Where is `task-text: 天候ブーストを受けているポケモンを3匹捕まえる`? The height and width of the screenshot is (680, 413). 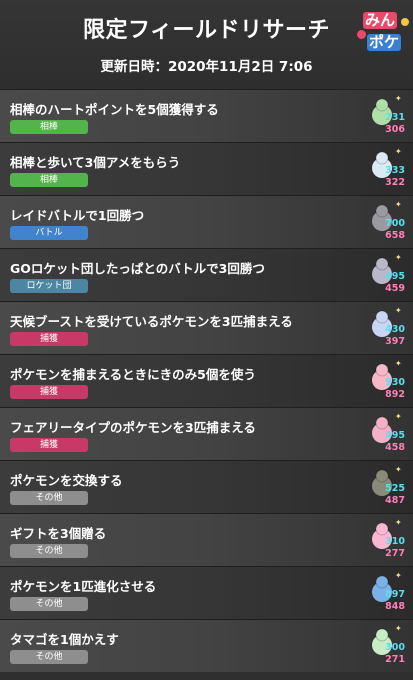
task-text: 天候ブーストを受けているポケモンを3匹捕まえる is located at coordinates (151, 321).